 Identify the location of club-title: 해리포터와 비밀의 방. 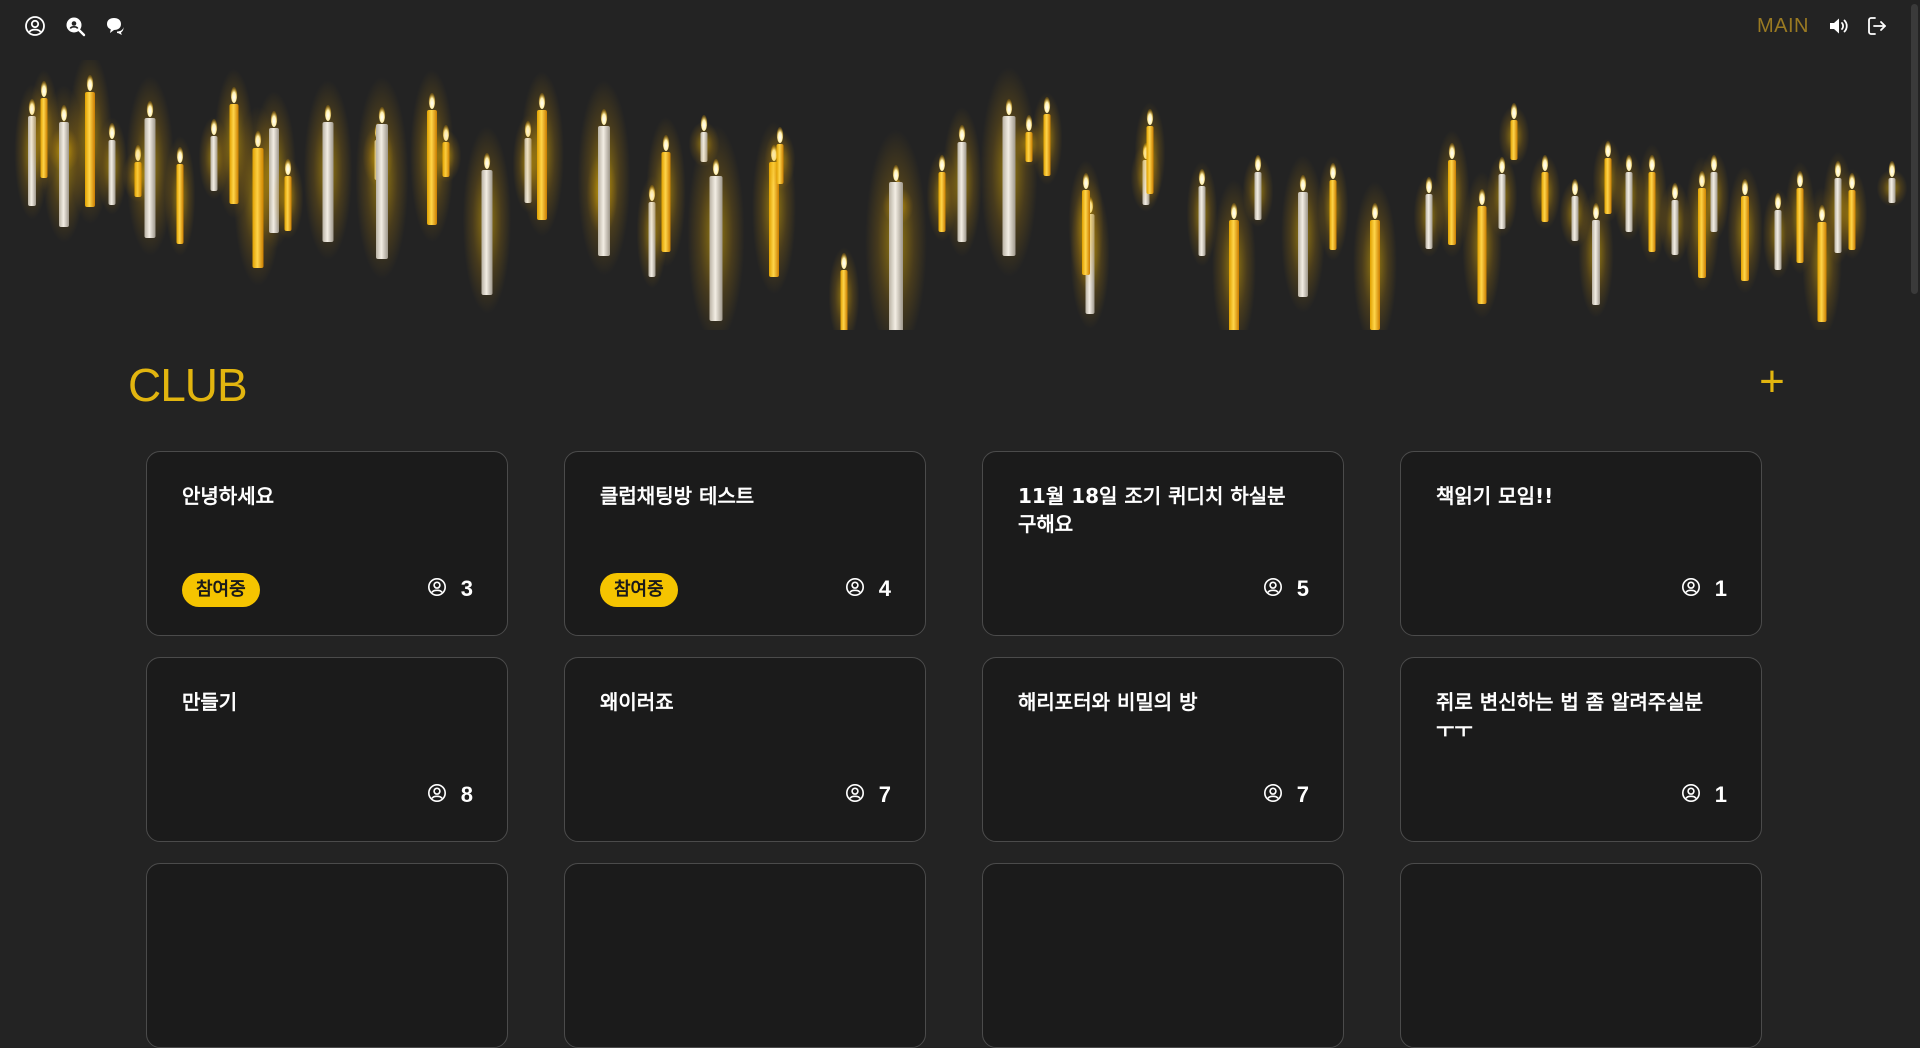
(1108, 702).